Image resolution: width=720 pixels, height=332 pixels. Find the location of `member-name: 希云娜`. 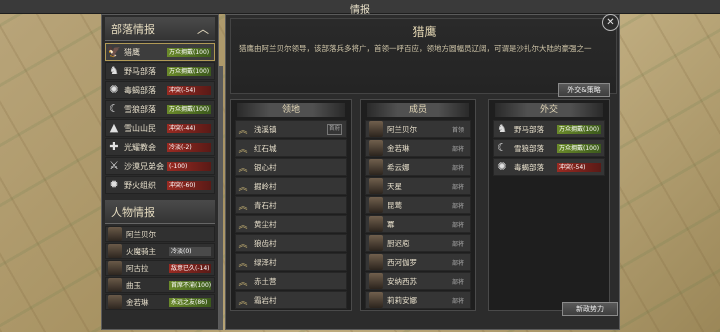

member-name: 希云娜 is located at coordinates (398, 167).